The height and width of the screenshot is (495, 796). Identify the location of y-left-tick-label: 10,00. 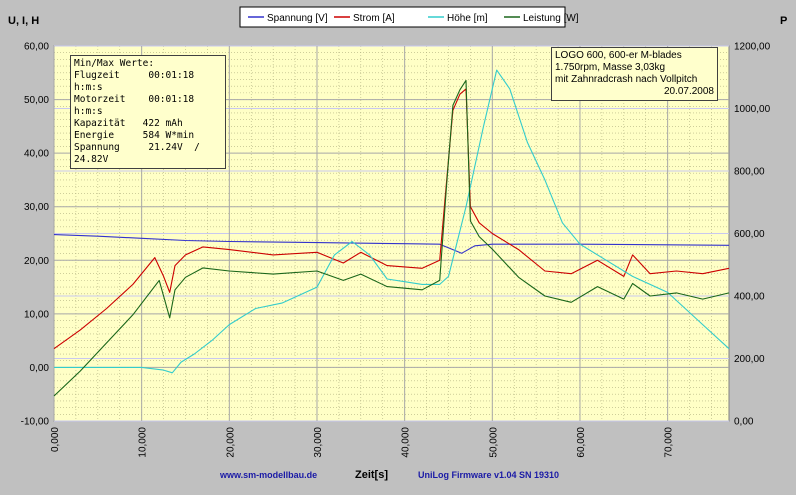
(36, 314).